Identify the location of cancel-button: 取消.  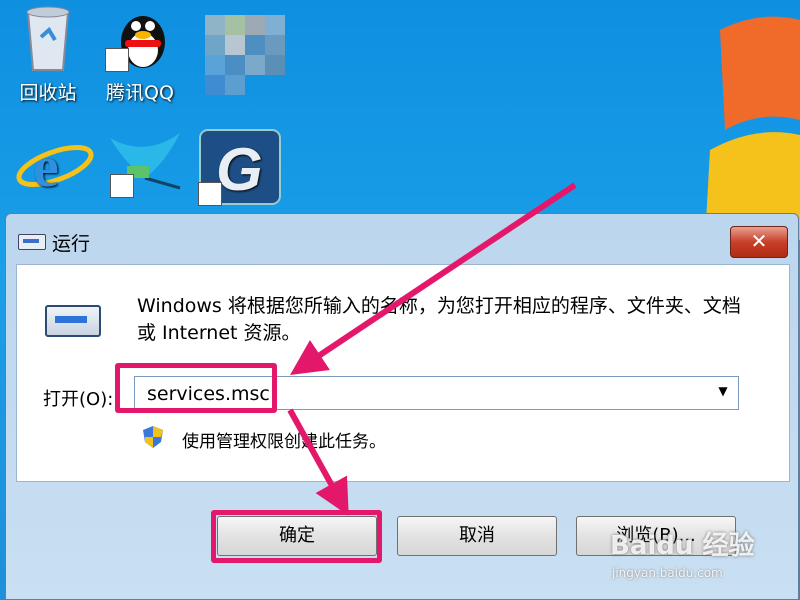
(477, 536).